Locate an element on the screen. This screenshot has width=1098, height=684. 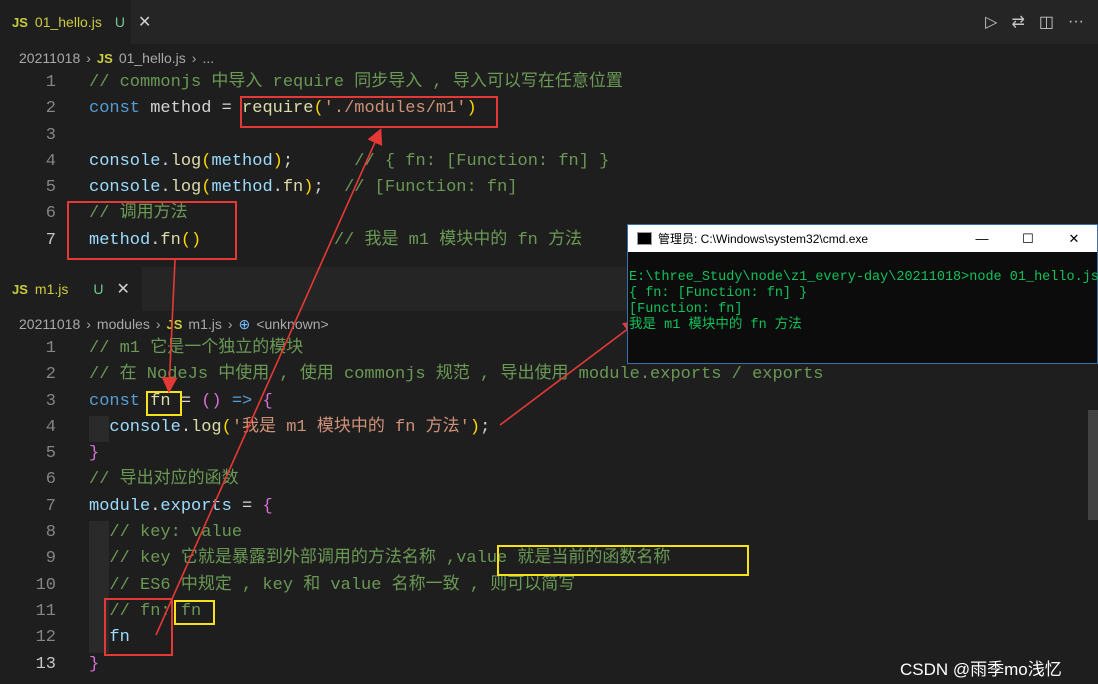
arrow-call-to-fn is located at coordinates (169, 326).